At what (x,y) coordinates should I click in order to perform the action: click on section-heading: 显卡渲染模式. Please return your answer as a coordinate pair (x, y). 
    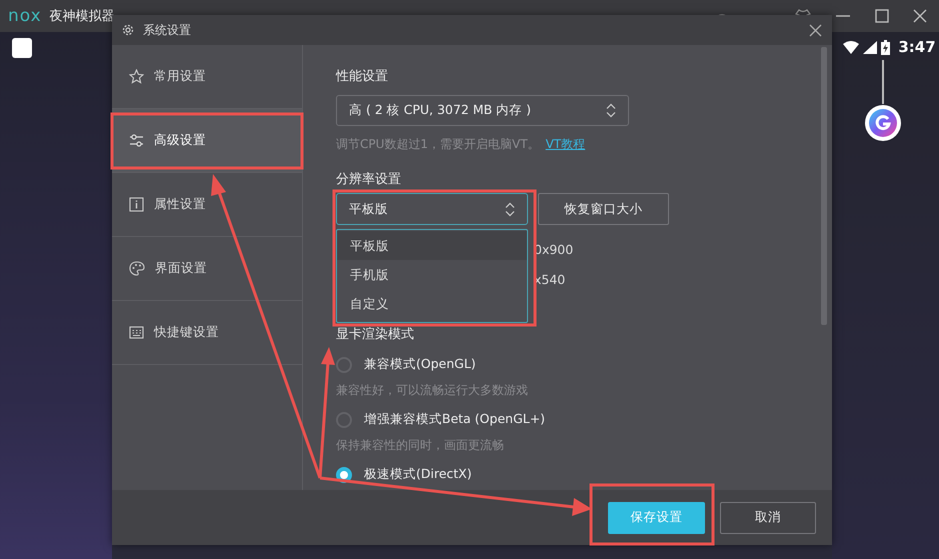
    Looking at the image, I should click on (375, 334).